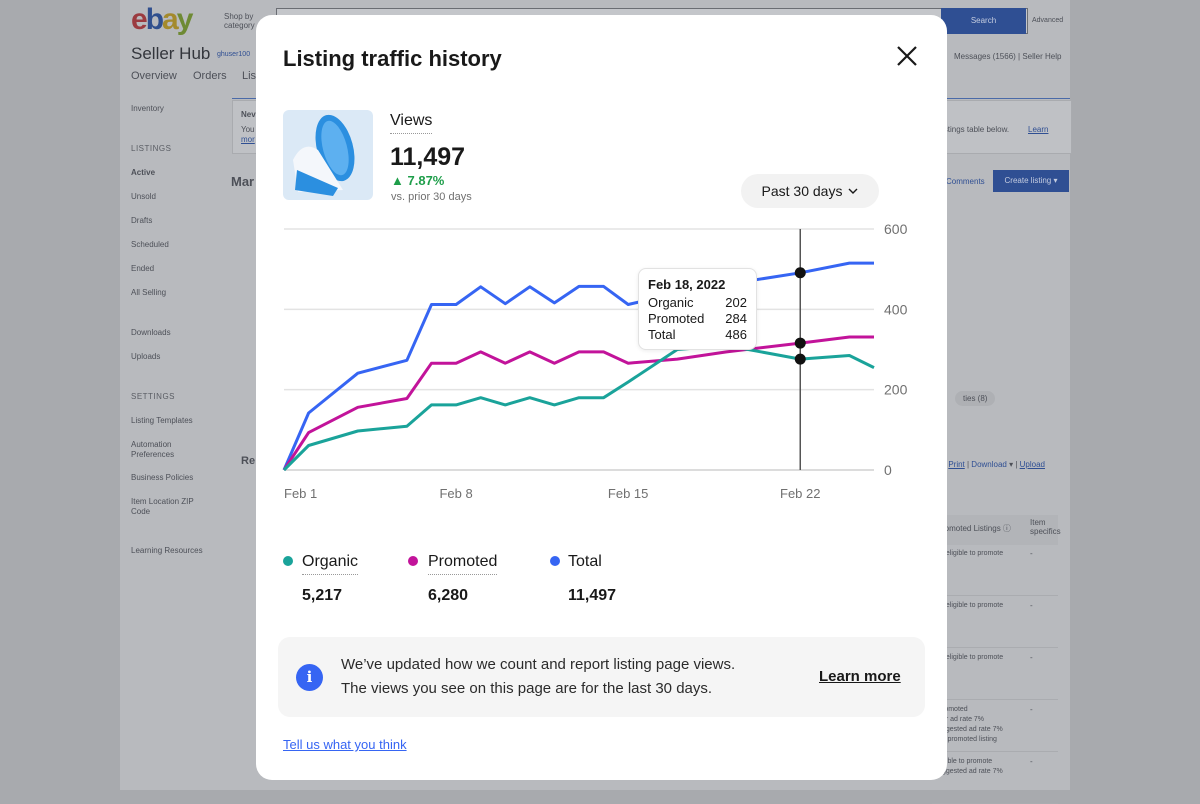  What do you see at coordinates (151, 148) in the screenshot?
I see `sidebar-heading-listings: LISTINGS` at bounding box center [151, 148].